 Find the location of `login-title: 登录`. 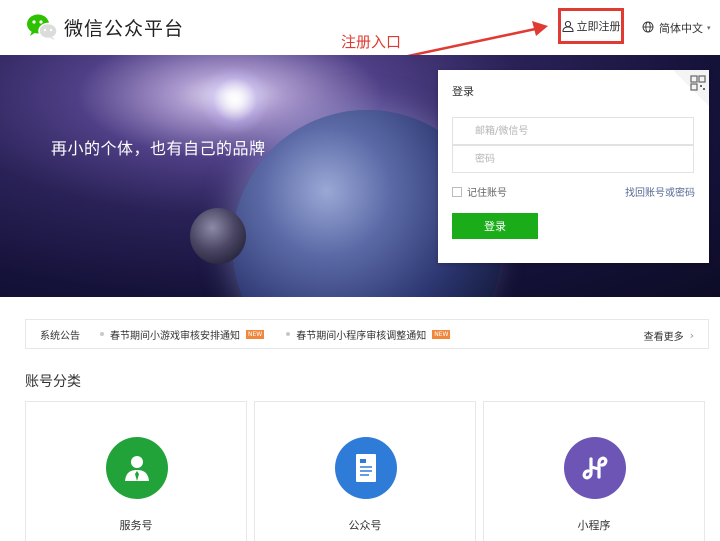

login-title: 登录 is located at coordinates (463, 91).